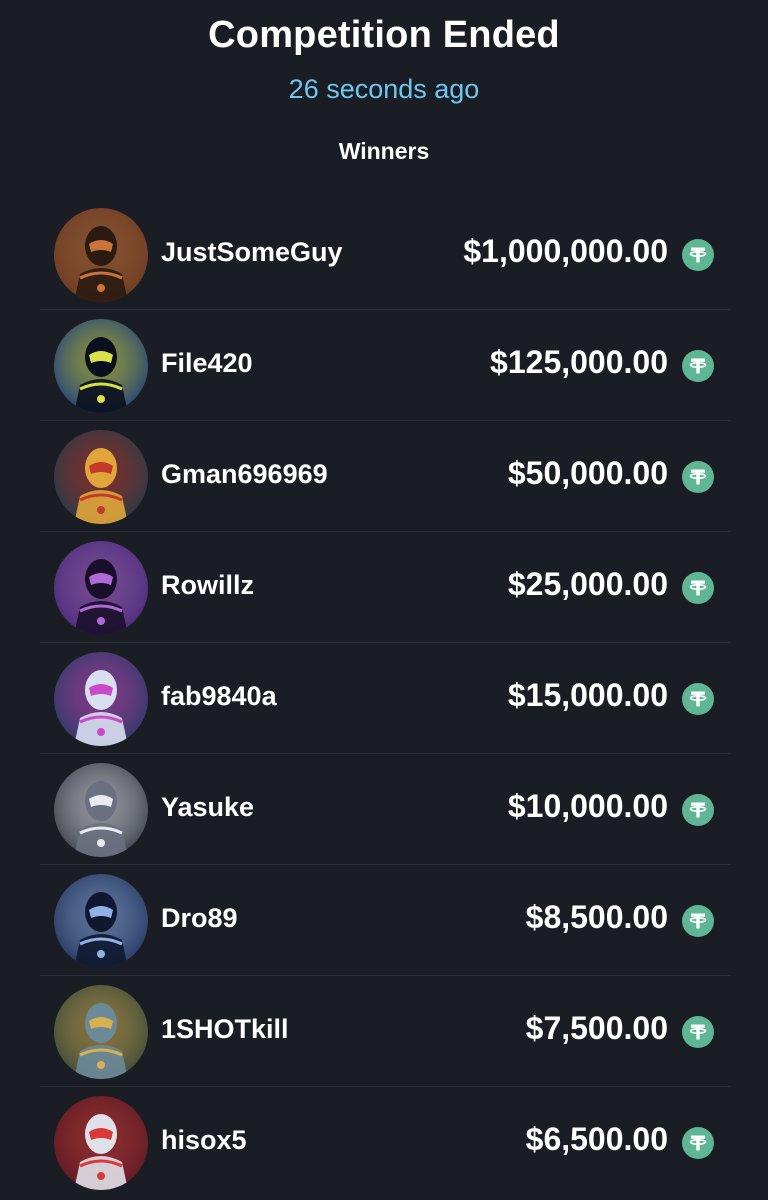 Image resolution: width=768 pixels, height=1200 pixels. Describe the element at coordinates (101, 699) in the screenshot. I see `blue-mecha-avatar` at that location.